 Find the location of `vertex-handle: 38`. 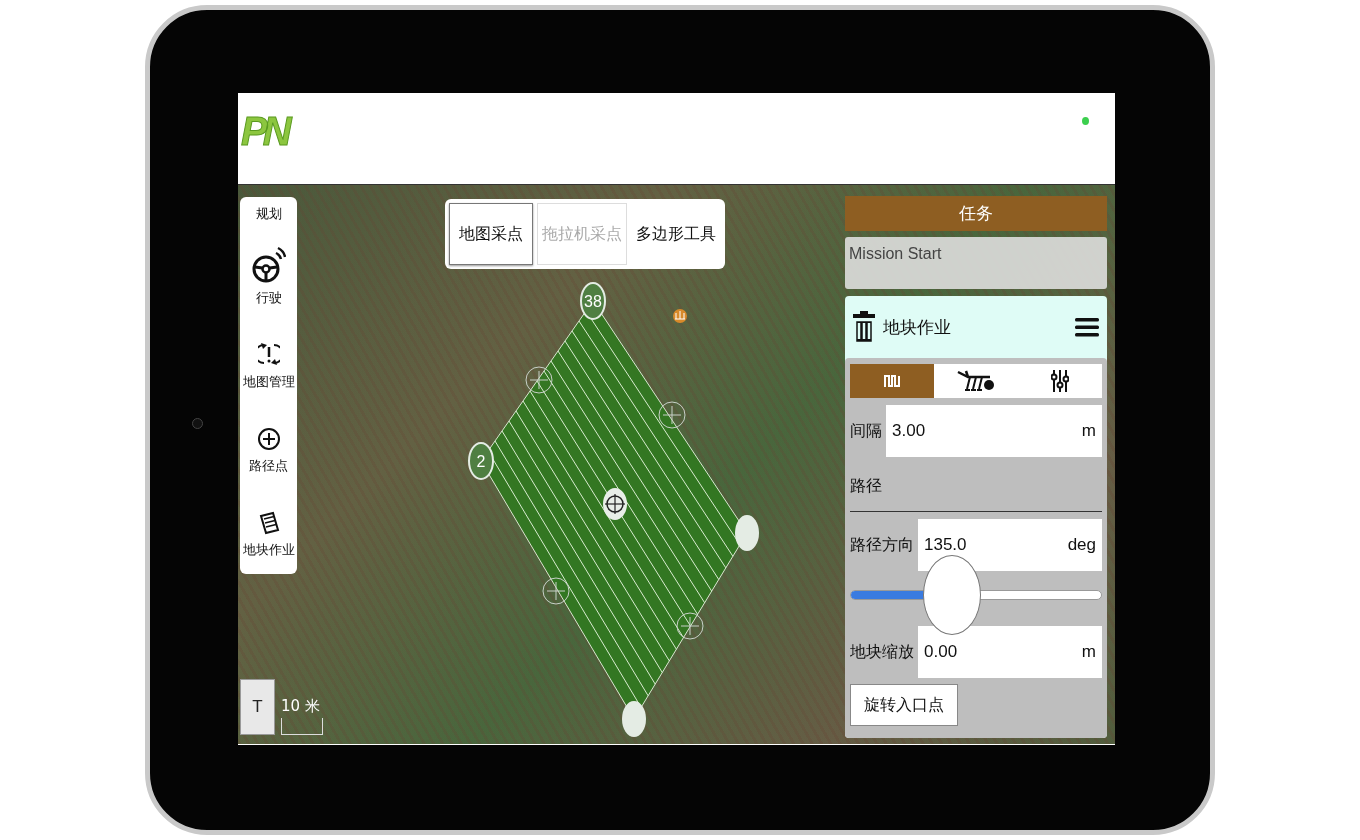

vertex-handle: 38 is located at coordinates (593, 301).